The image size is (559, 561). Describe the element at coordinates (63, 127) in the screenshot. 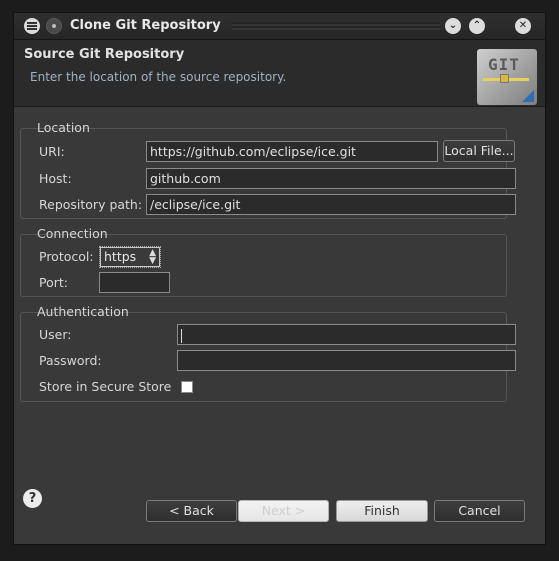

I see `location-group-label: Location` at that location.